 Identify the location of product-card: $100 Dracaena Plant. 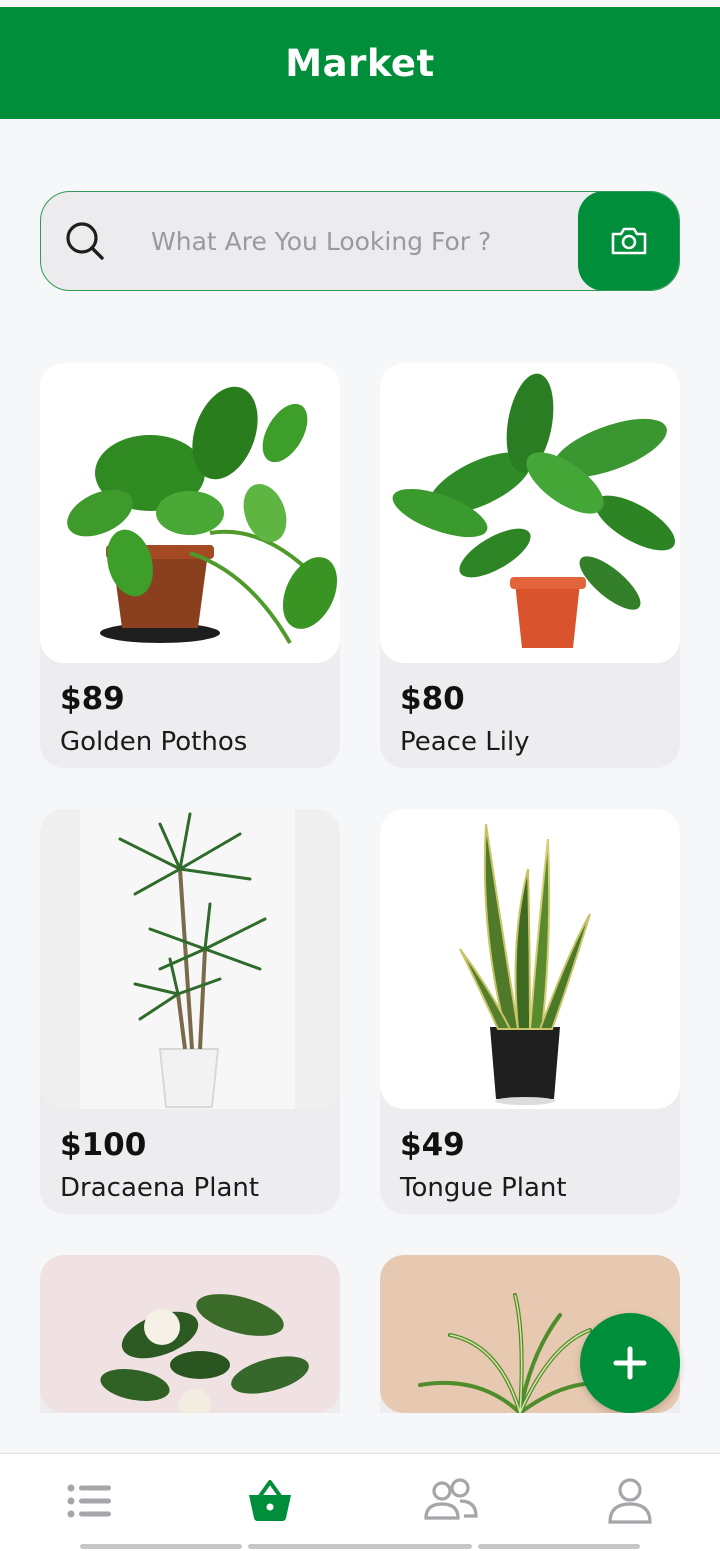
(190, 1011).